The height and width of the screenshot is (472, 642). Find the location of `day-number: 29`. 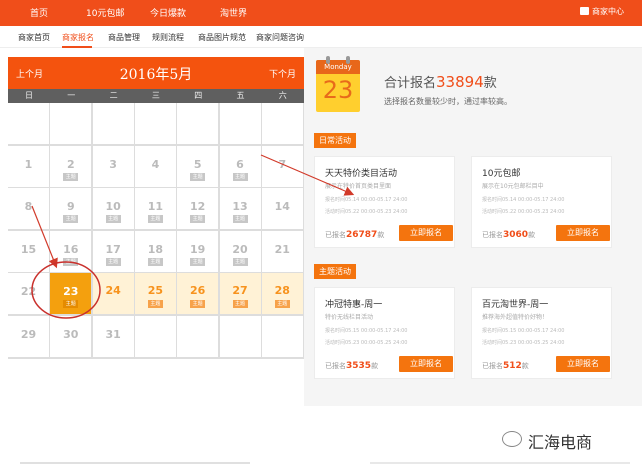

day-number: 29 is located at coordinates (28, 334).